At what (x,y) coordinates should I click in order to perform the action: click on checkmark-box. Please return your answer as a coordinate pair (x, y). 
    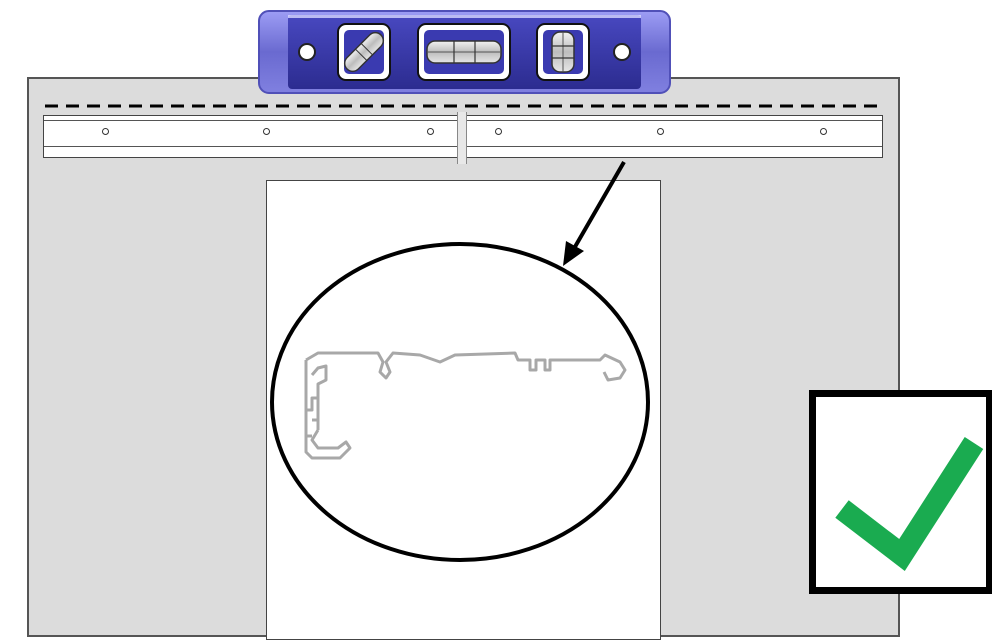
    Looking at the image, I should click on (900, 492).